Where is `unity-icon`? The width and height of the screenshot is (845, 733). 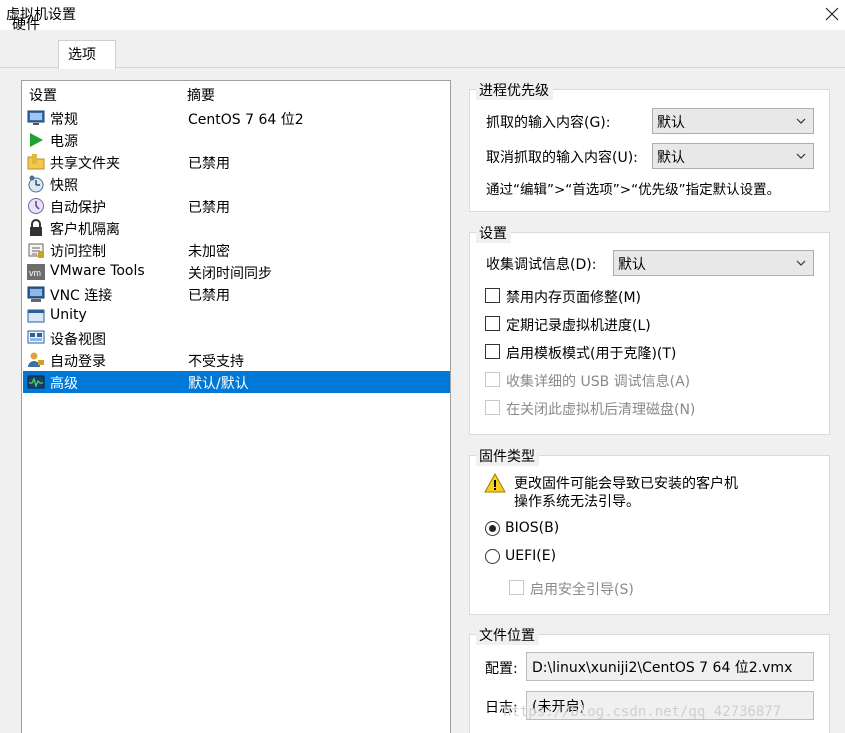
unity-icon is located at coordinates (36, 316).